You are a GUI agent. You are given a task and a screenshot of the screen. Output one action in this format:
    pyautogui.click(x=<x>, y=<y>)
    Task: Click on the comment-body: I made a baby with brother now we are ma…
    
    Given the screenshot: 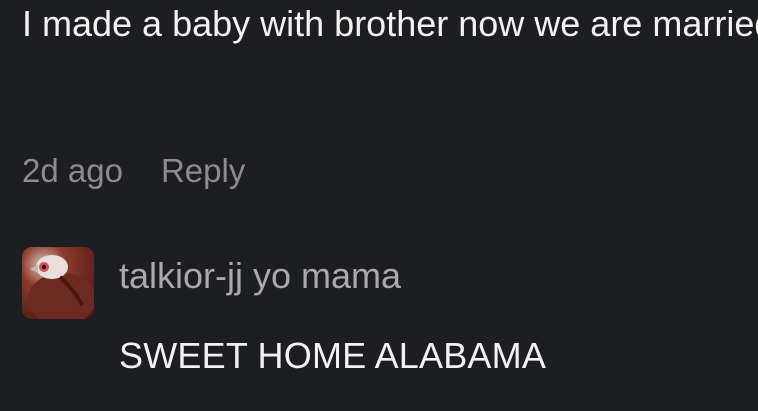 What is the action you would take?
    pyautogui.click(x=390, y=23)
    